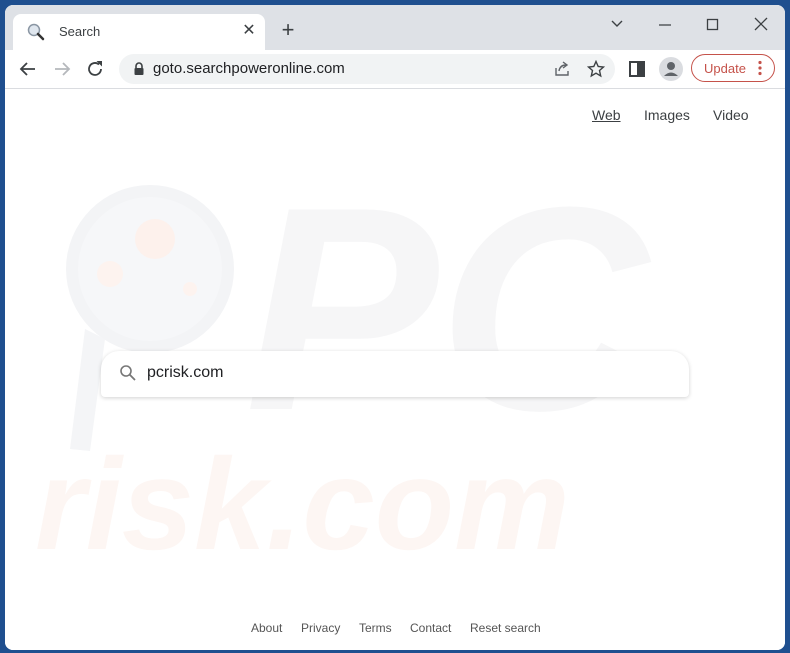  What do you see at coordinates (128, 373) in the screenshot?
I see `search-icon` at bounding box center [128, 373].